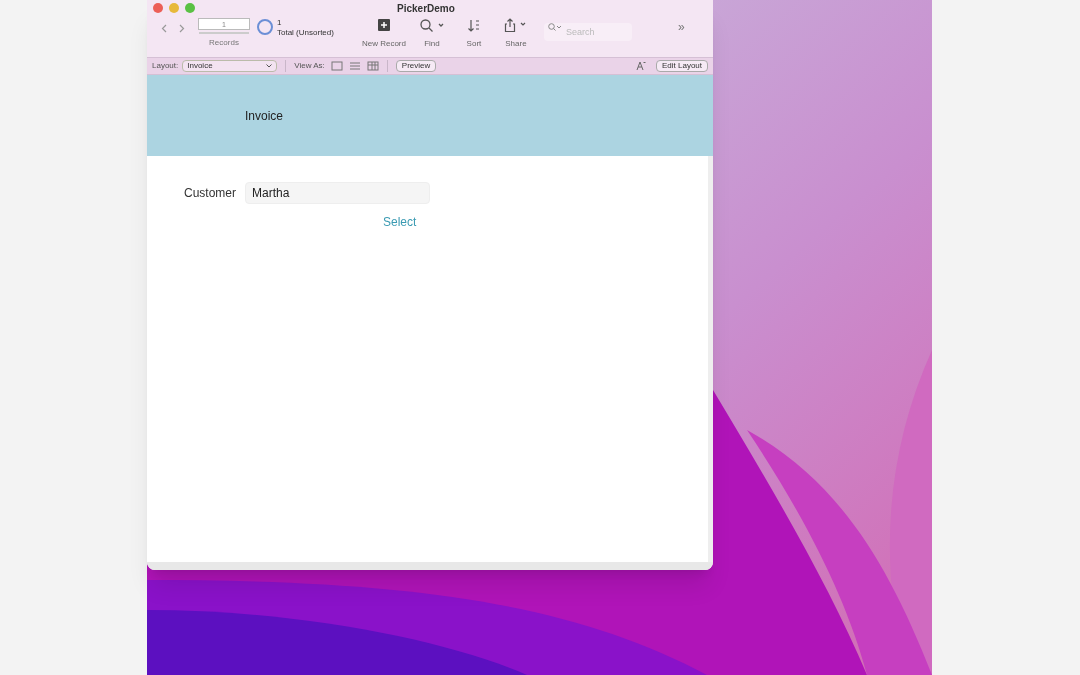 The height and width of the screenshot is (675, 1080). What do you see at coordinates (681, 66) in the screenshot?
I see `edit-layout-button: Edit Layout` at bounding box center [681, 66].